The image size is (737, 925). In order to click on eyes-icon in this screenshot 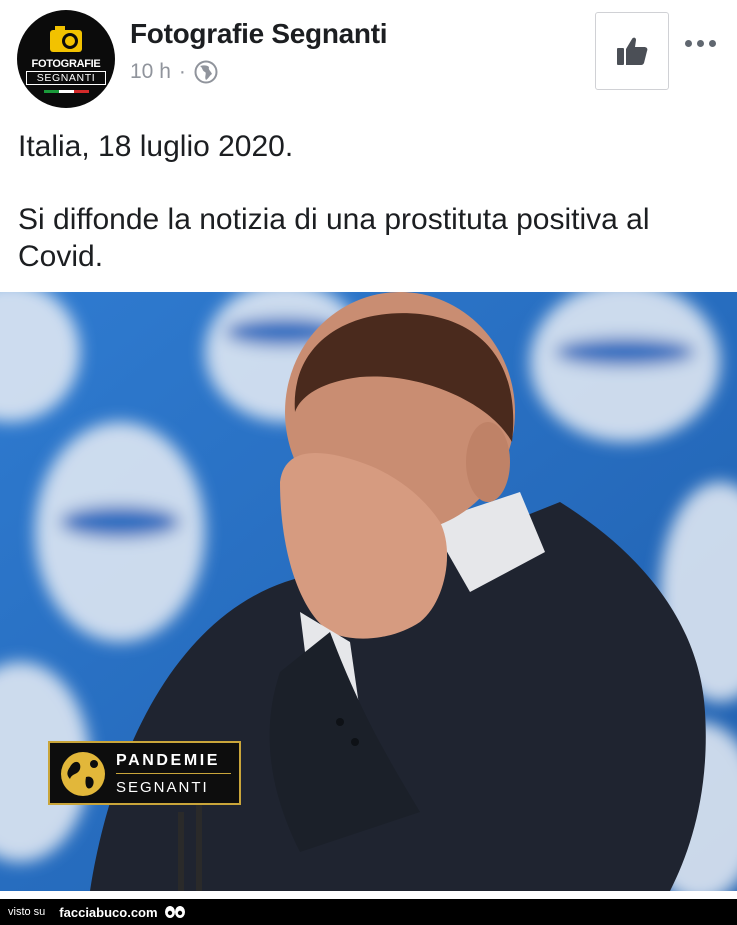, I will do `click(174, 912)`.